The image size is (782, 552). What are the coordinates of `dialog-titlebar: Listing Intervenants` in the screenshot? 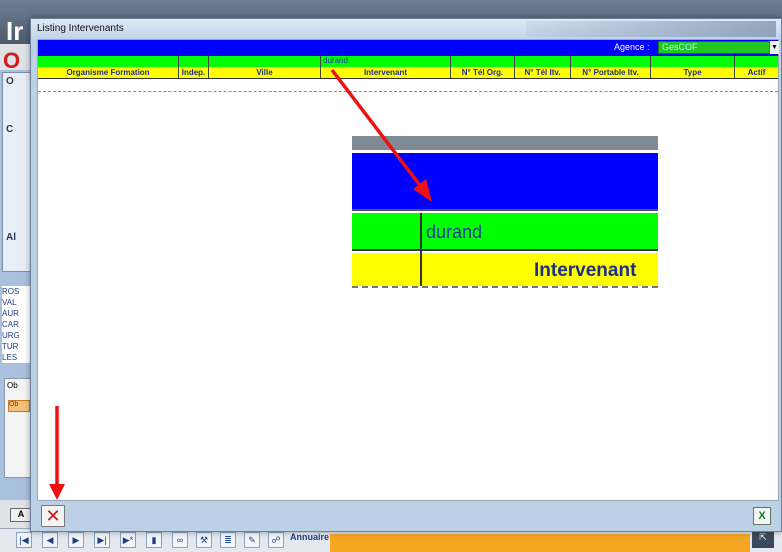 It's located at (406, 29).